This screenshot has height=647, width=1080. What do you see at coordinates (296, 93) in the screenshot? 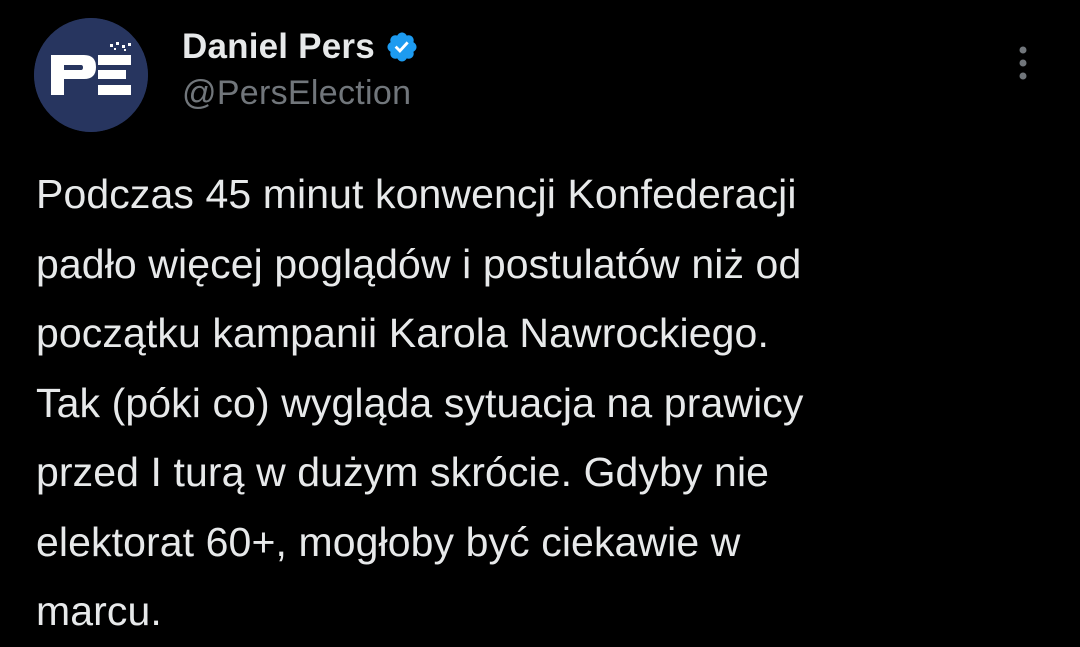
I see `author-handle: @PersElection` at bounding box center [296, 93].